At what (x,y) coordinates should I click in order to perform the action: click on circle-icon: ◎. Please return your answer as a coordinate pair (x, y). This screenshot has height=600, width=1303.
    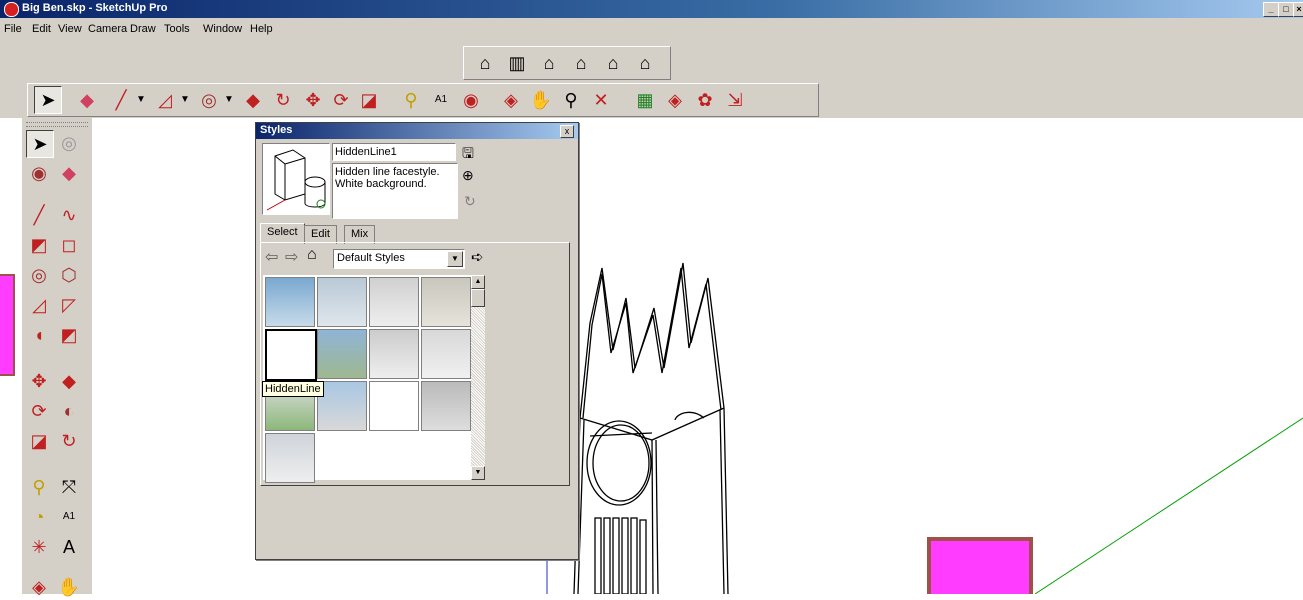
    Looking at the image, I should click on (39, 275).